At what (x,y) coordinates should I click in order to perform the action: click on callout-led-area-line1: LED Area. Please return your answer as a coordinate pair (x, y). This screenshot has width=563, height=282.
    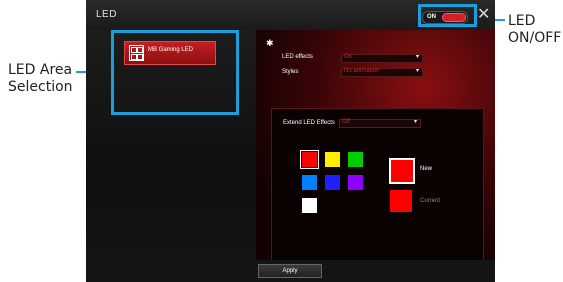
    Looking at the image, I should click on (40, 70).